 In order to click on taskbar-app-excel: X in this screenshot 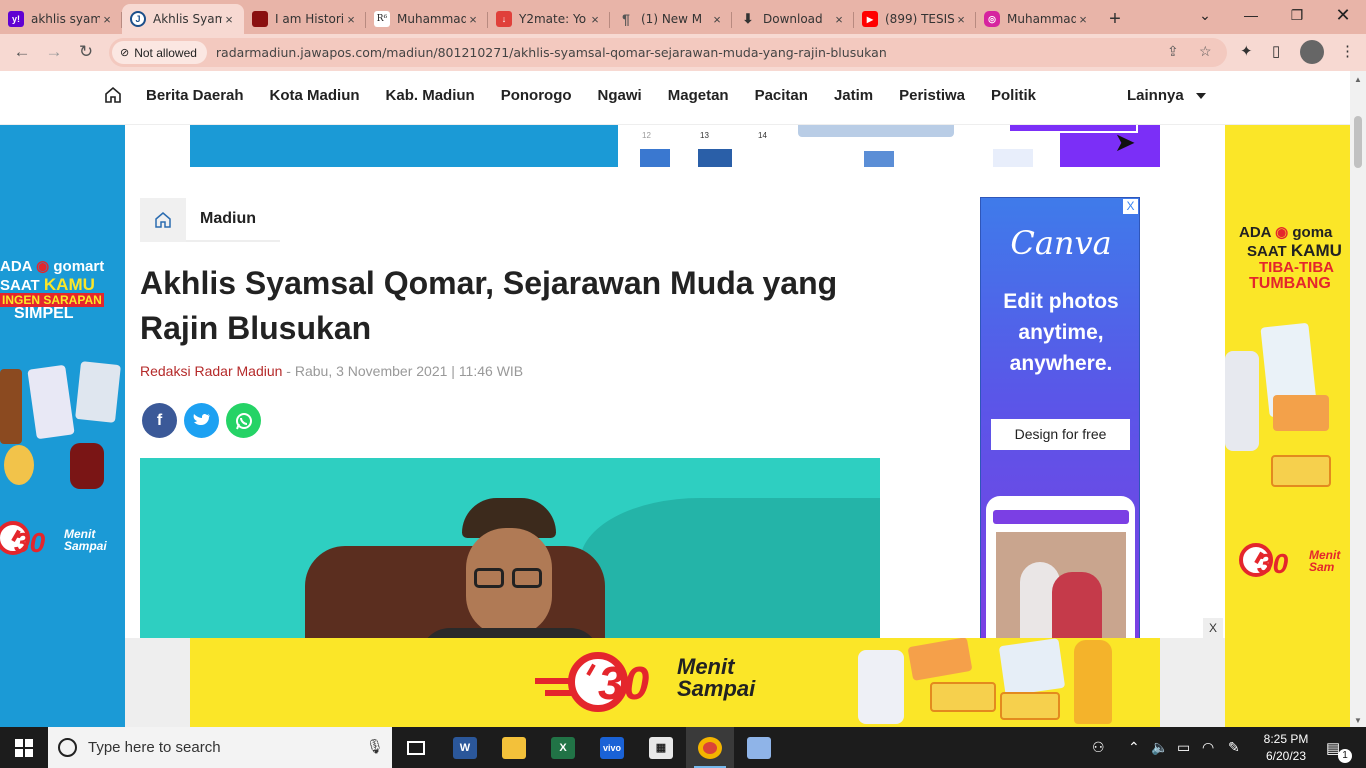, I will do `click(563, 747)`.